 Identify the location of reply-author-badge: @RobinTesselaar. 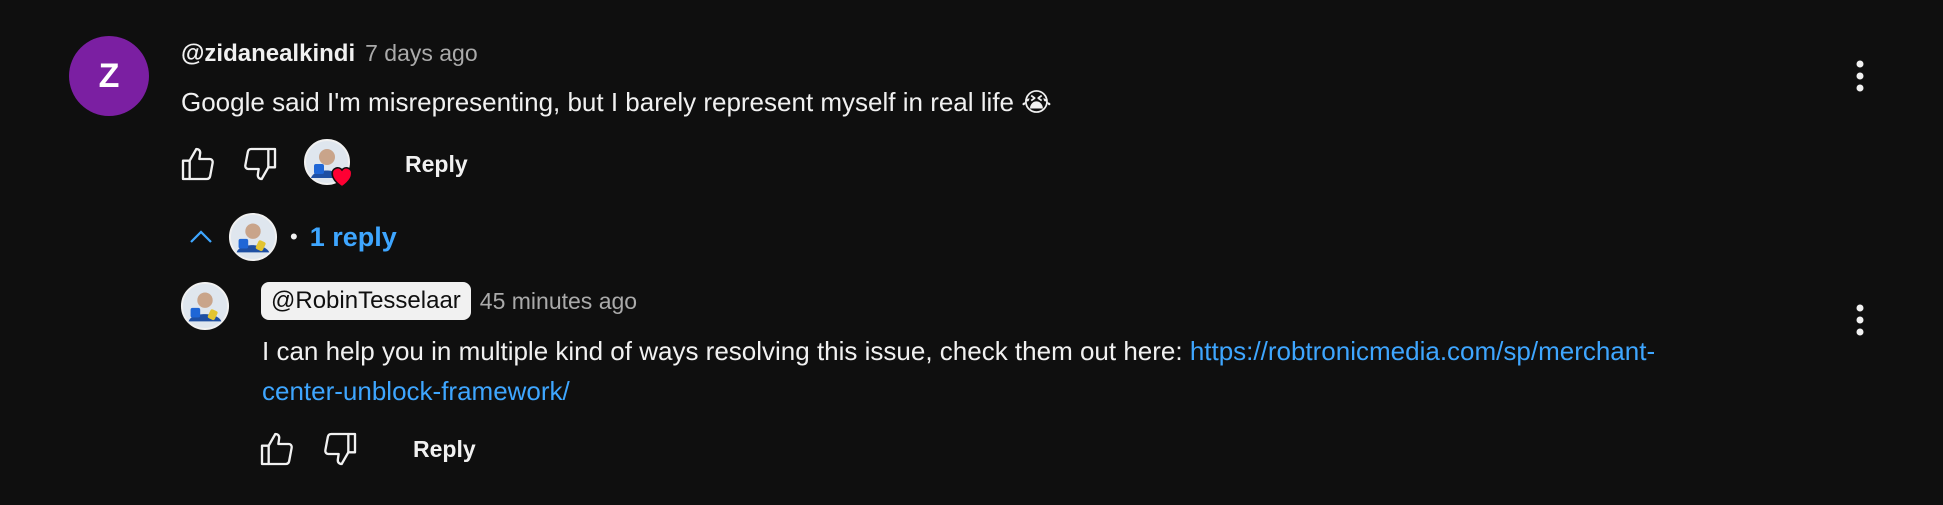
(366, 301).